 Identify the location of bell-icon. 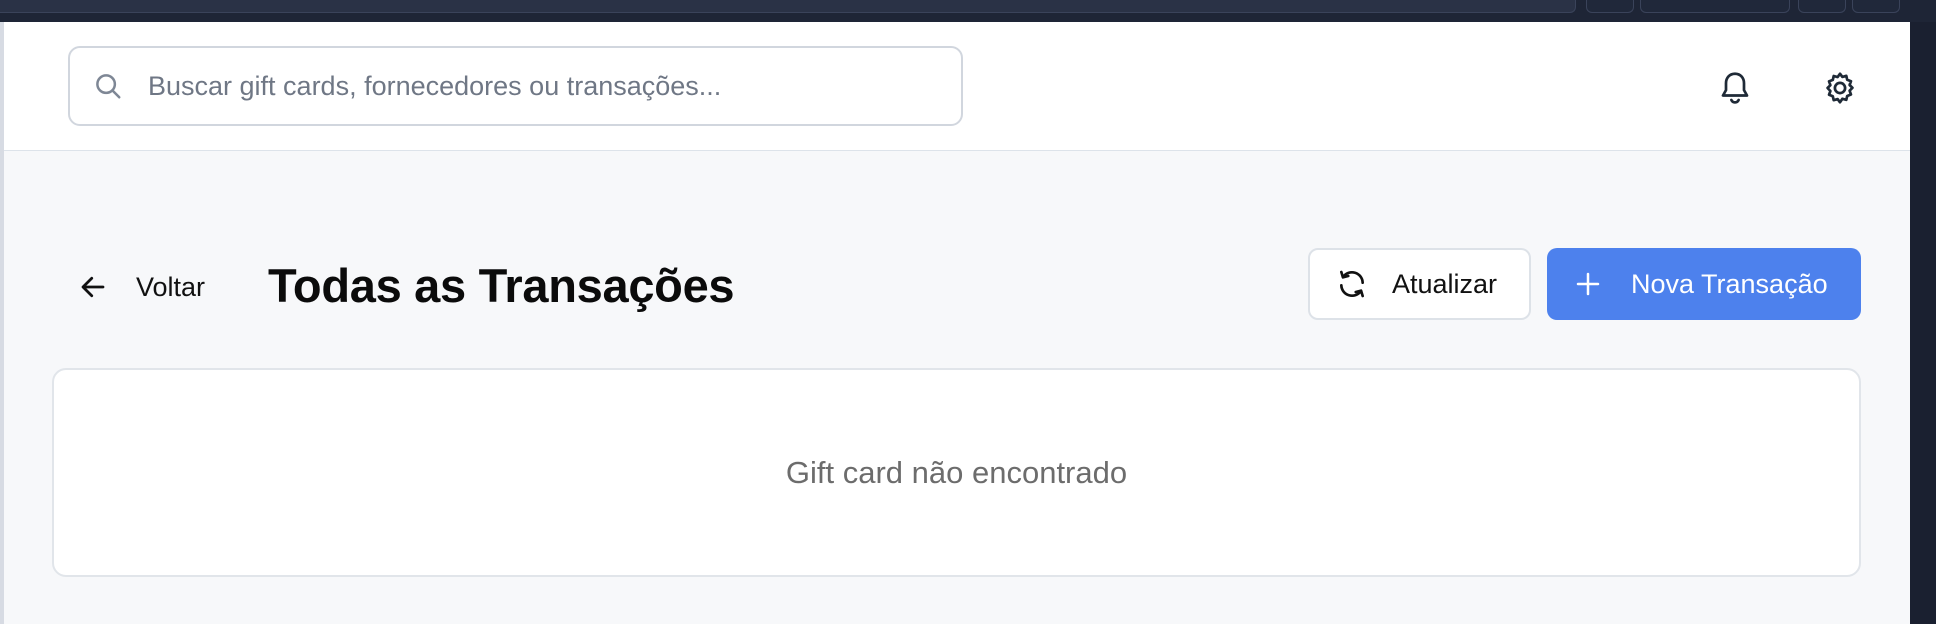
(1735, 88).